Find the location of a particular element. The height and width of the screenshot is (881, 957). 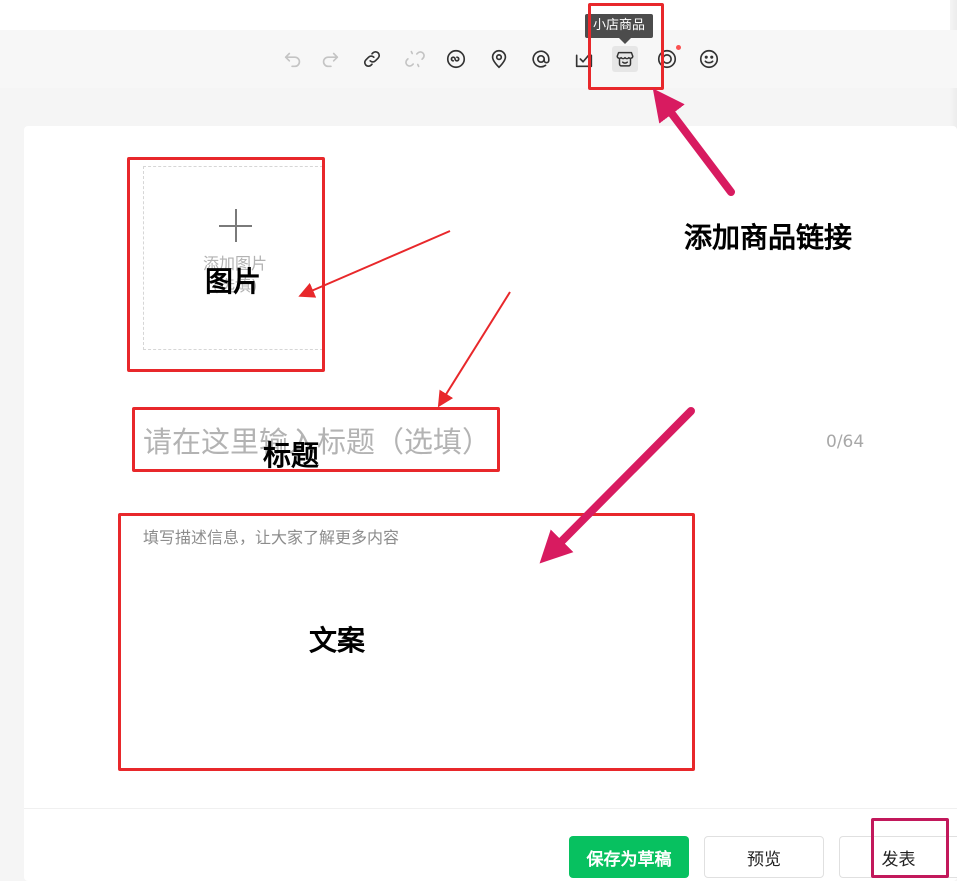

top-bar is located at coordinates (478, 15).